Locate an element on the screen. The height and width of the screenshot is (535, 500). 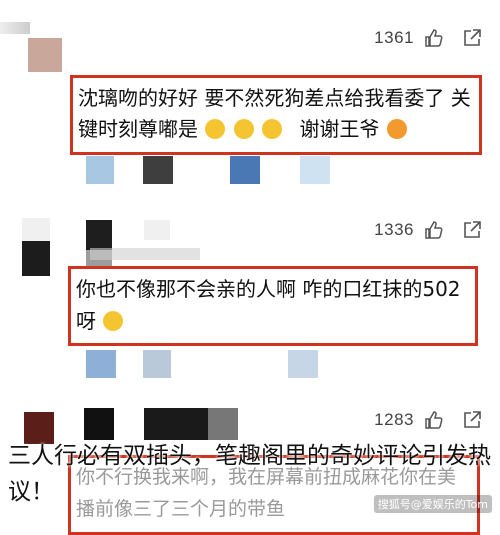
comment-meta: 1336 is located at coordinates (428, 230).